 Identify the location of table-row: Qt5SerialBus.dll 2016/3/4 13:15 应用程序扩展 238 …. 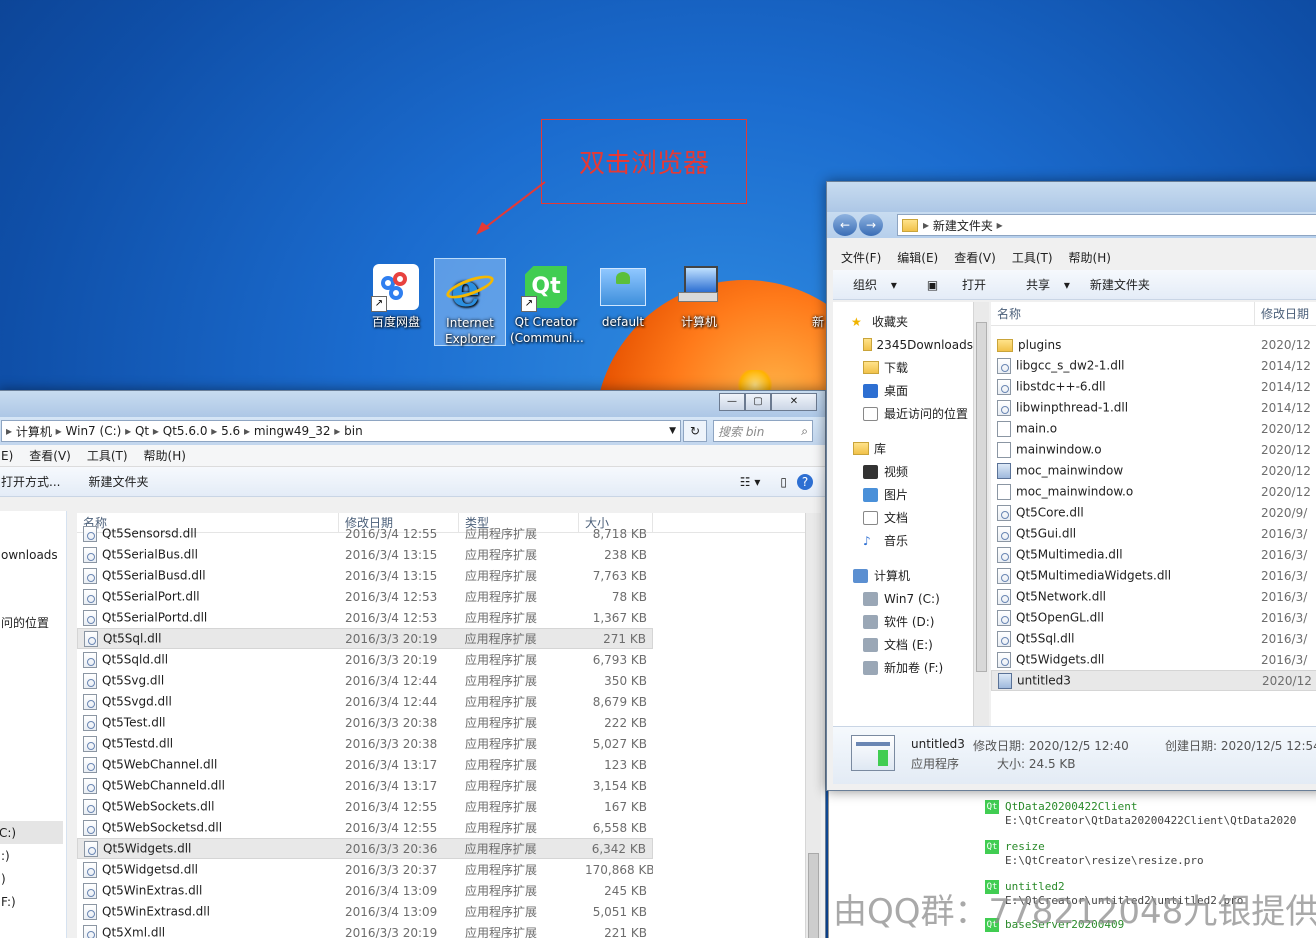
(365, 554).